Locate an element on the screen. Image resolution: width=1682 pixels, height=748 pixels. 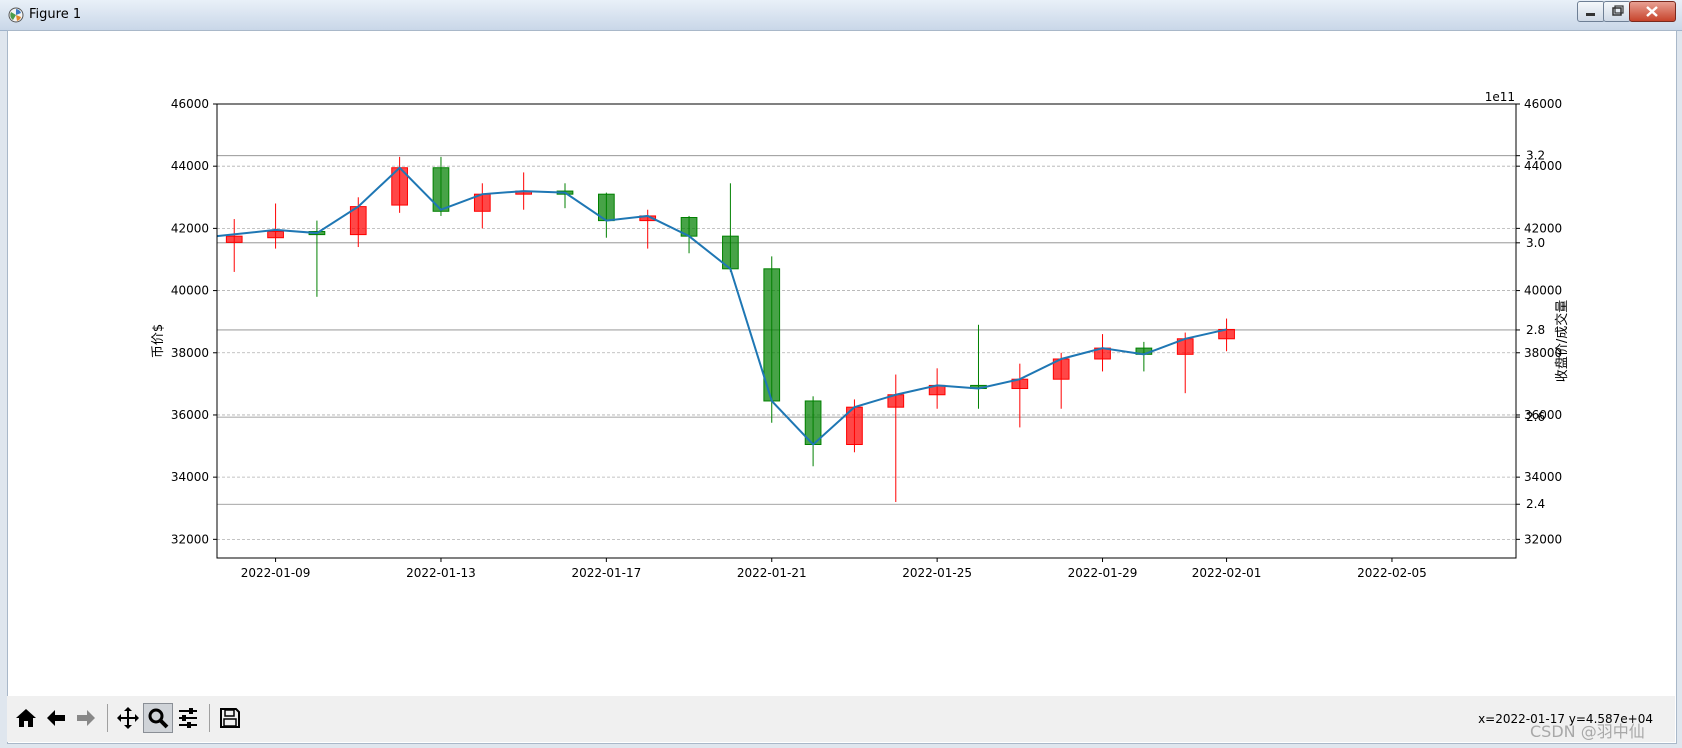
y-axis-volume: 2.4 2.6 2.8 3.0 3.2 is located at coordinates (1530, 330).